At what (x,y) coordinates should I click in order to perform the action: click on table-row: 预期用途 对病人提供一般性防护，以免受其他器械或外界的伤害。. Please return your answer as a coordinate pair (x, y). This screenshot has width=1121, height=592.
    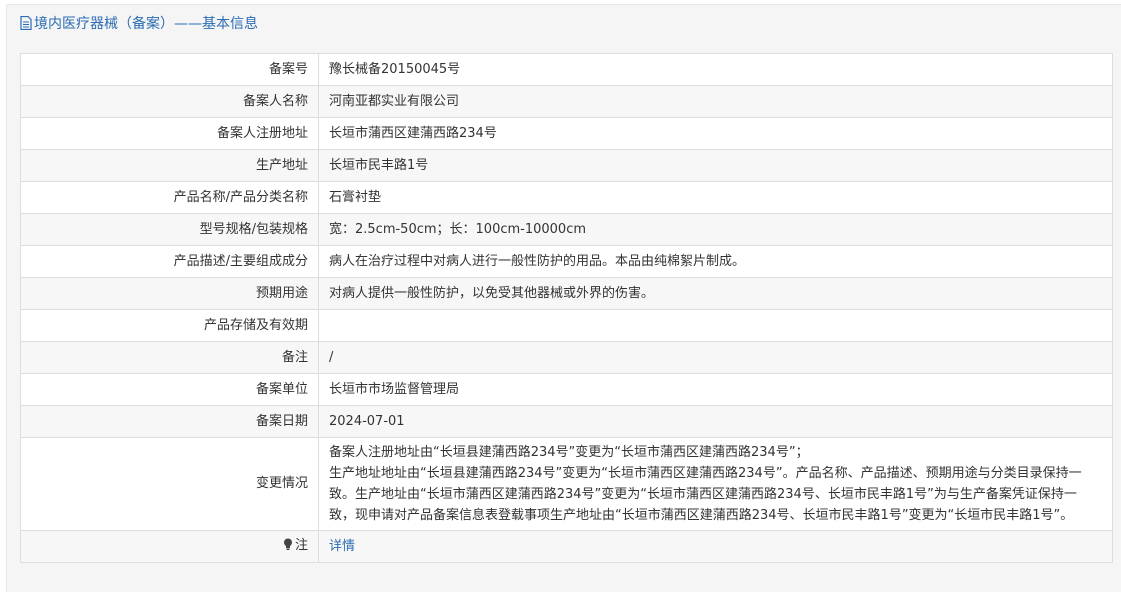
    Looking at the image, I should click on (566, 293).